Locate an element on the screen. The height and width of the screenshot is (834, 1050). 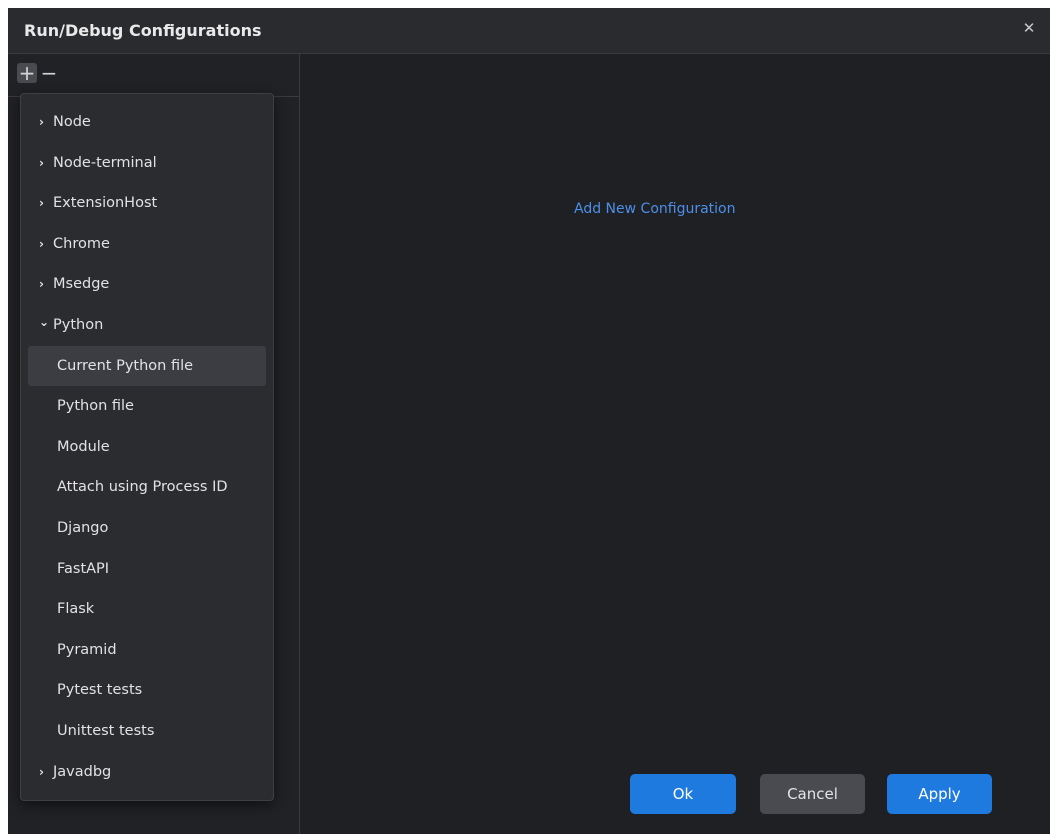
ok-button: Ok is located at coordinates (683, 794).